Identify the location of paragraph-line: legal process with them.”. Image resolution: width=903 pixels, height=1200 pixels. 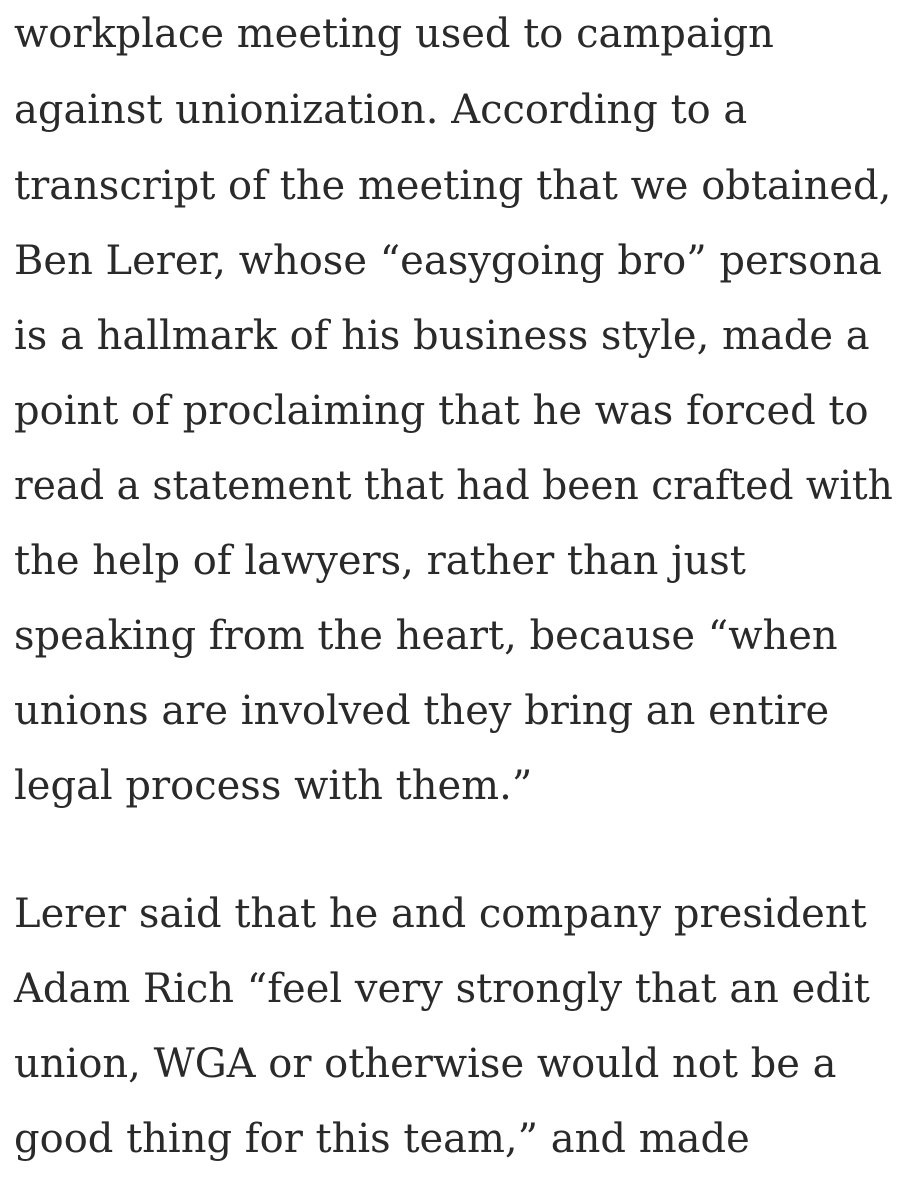
(273, 786).